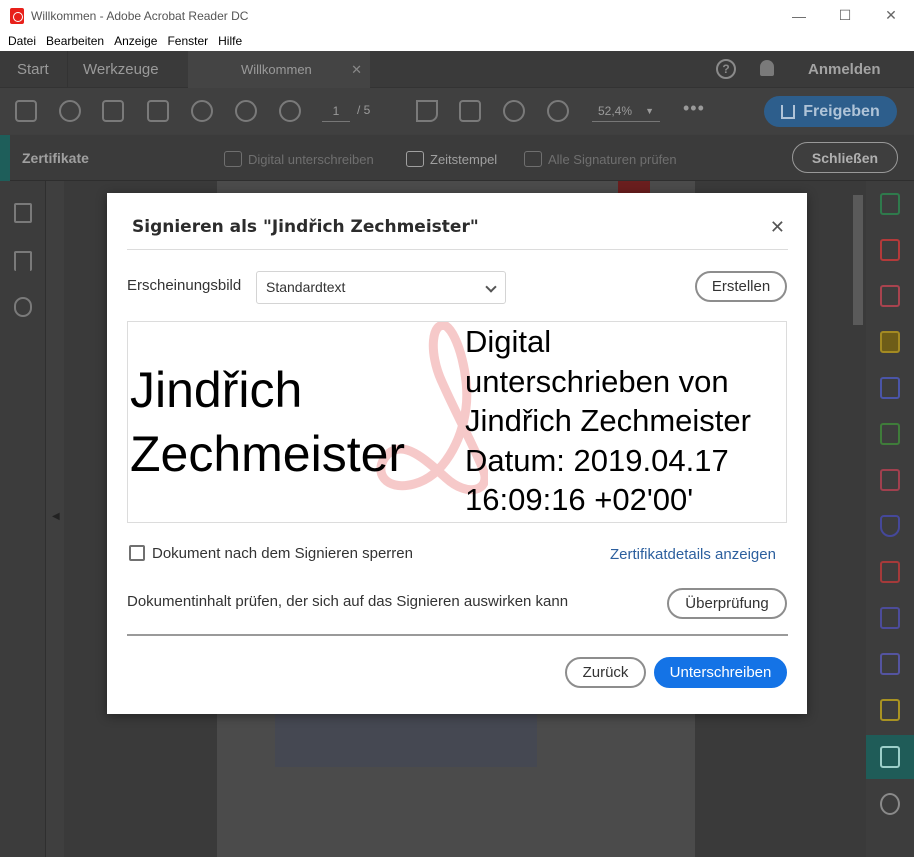 Image resolution: width=914 pixels, height=857 pixels. Describe the element at coordinates (890, 250) in the screenshot. I see `create-pdf-icon` at that location.